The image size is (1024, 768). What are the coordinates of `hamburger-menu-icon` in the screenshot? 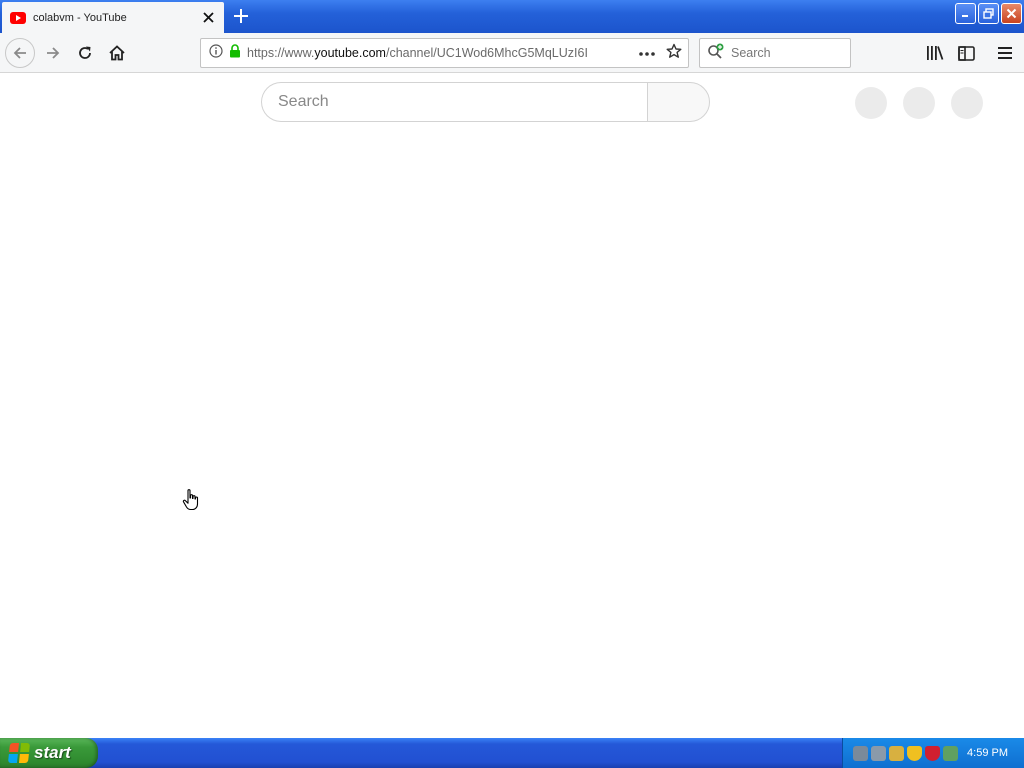 It's located at (1005, 53).